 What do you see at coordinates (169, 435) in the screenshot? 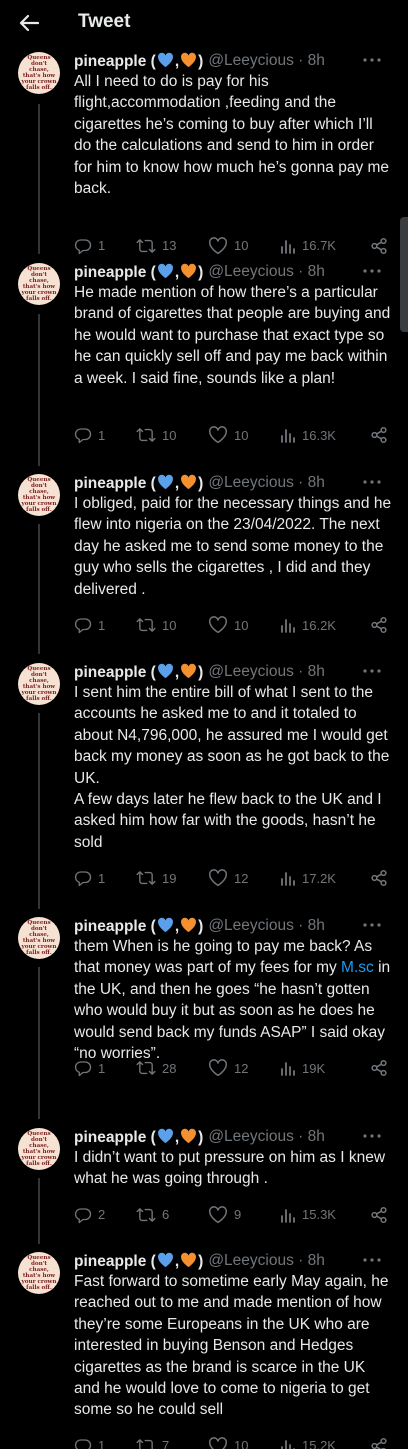
I see `retweet-count: 10` at bounding box center [169, 435].